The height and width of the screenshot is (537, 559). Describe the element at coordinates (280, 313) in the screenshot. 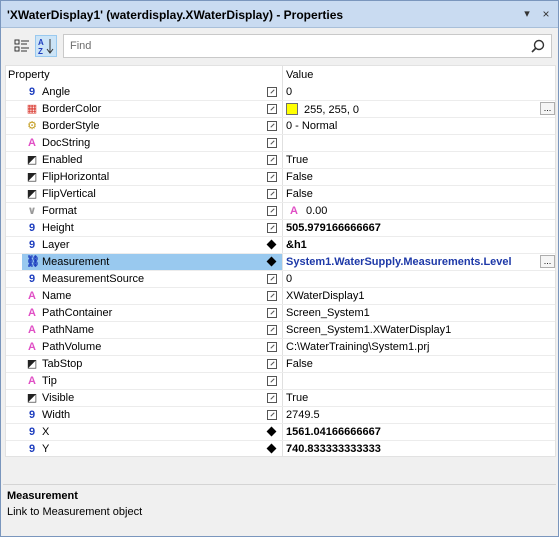

I see `property-row-pathcontainer: A PathContainer Screen_System1` at that location.